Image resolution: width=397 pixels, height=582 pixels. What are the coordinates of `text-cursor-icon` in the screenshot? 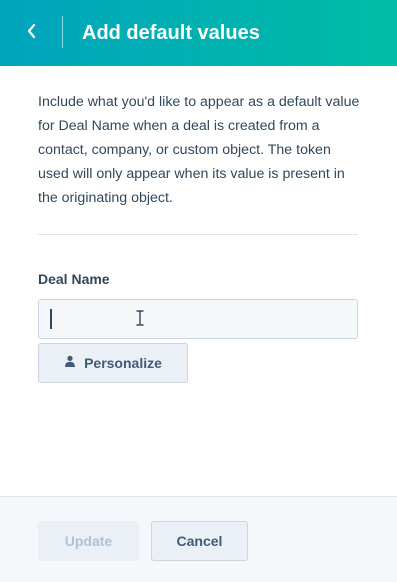 It's located at (140, 320).